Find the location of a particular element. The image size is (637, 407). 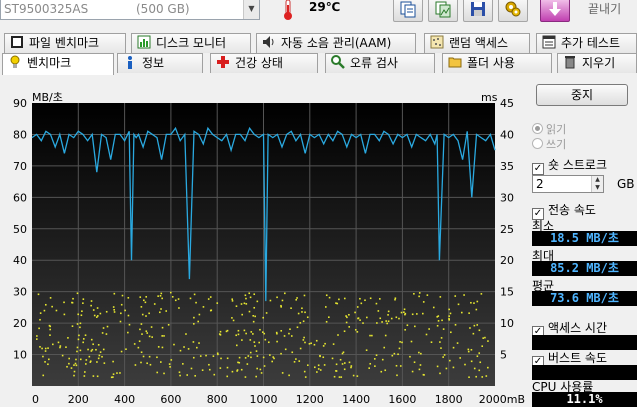

chevron-down-icon: ▼ is located at coordinates (251, 9).